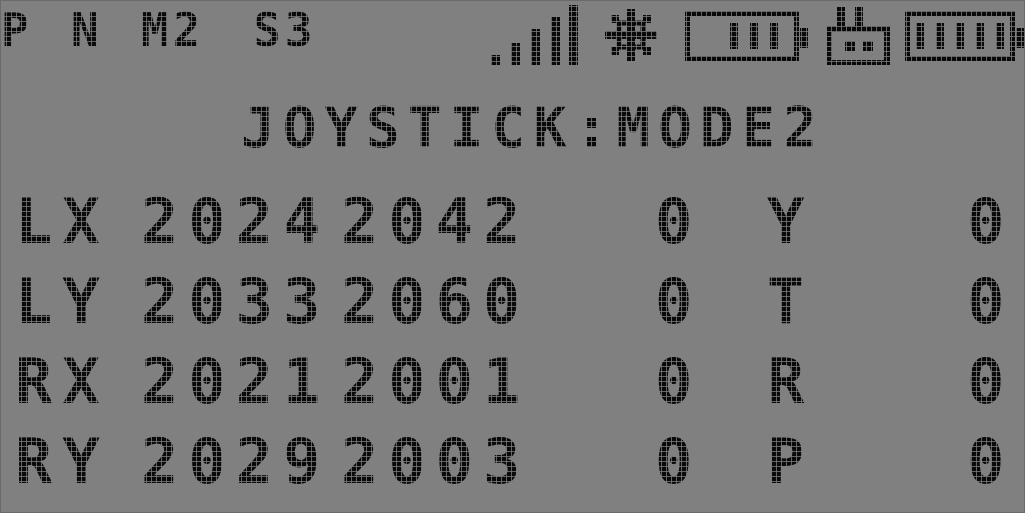 The width and height of the screenshot is (1025, 513). What do you see at coordinates (285, 30) in the screenshot?
I see `status-slot: S3` at bounding box center [285, 30].